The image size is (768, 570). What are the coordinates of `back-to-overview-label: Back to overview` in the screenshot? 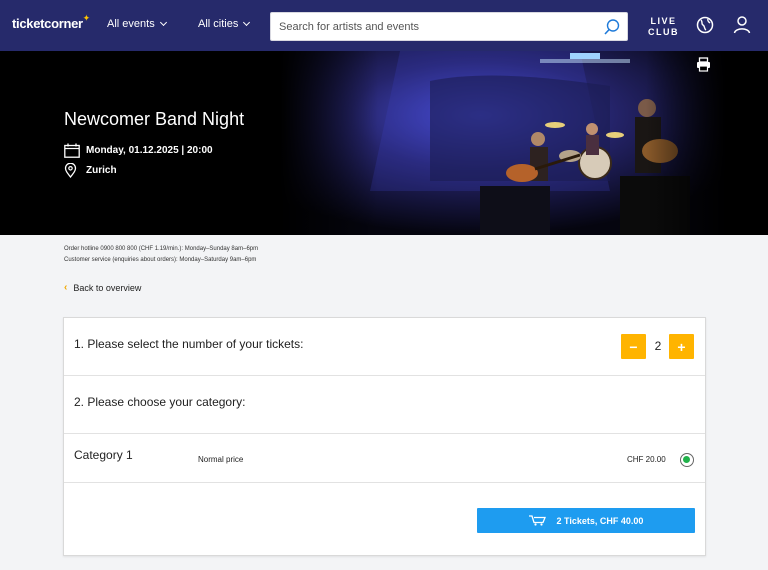 It's located at (107, 287).